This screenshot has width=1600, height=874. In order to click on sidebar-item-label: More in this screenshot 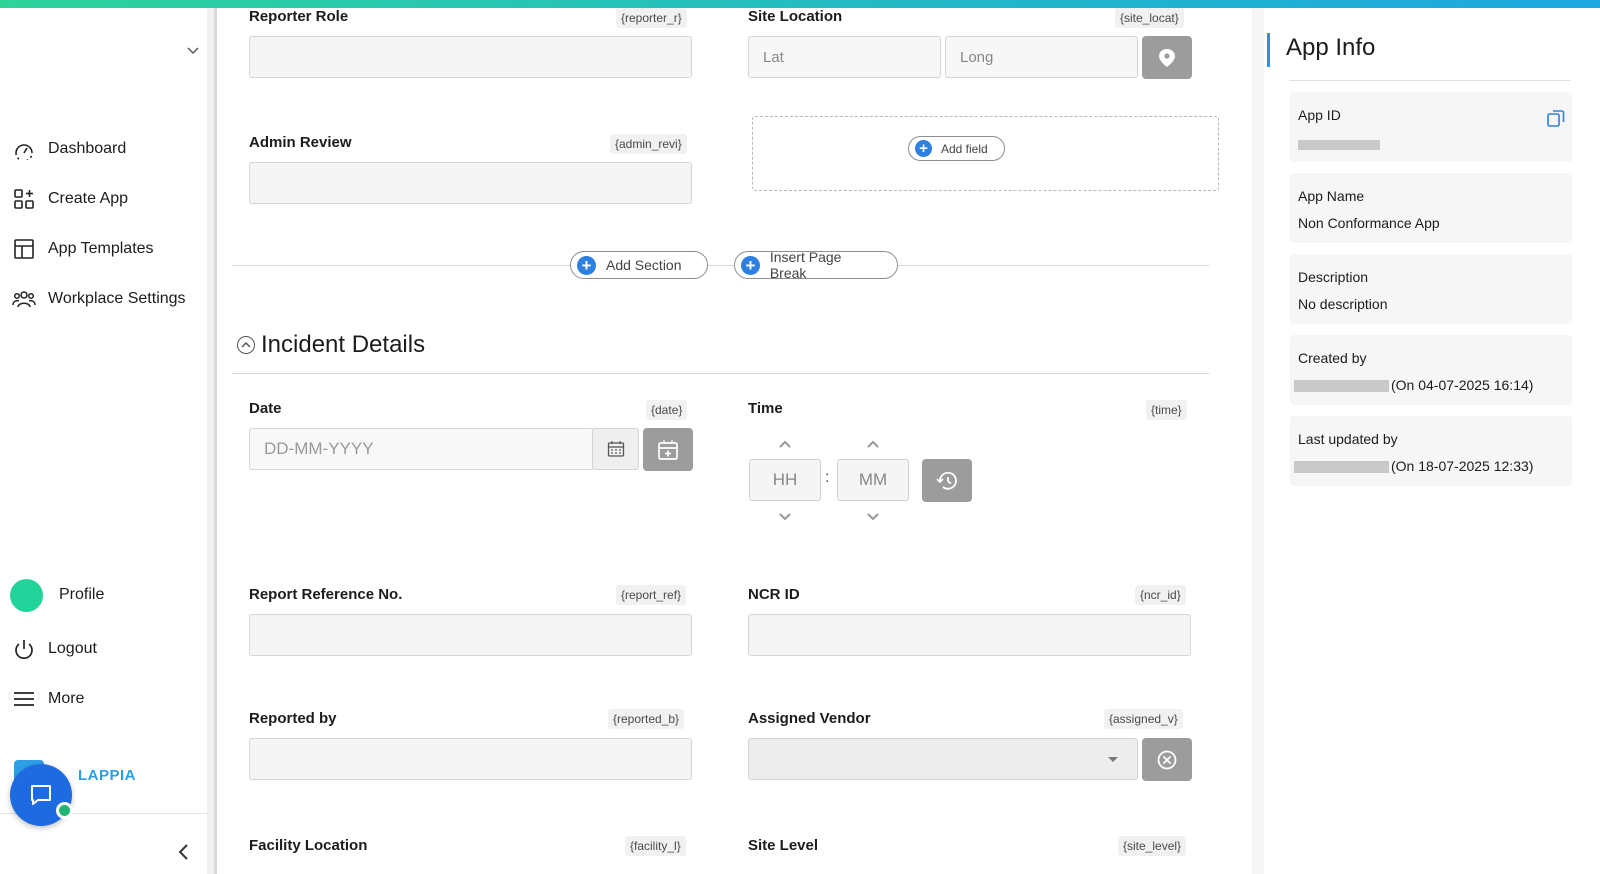, I will do `click(66, 698)`.